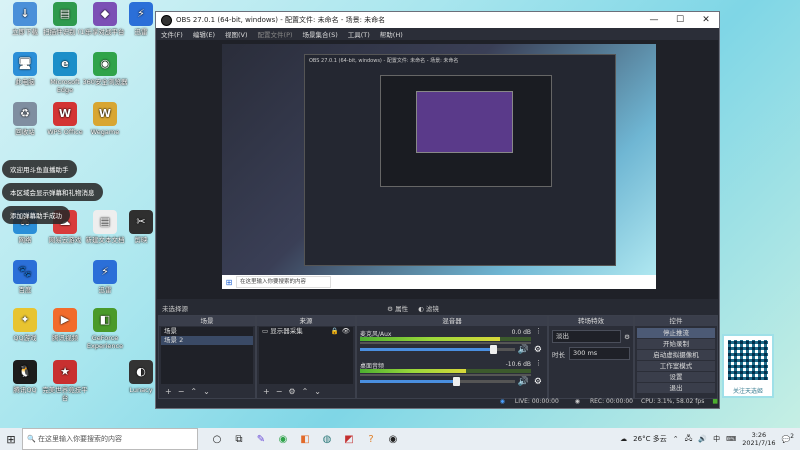 This screenshot has width=800, height=450. I want to click on app-icon: ▶, so click(65, 320).